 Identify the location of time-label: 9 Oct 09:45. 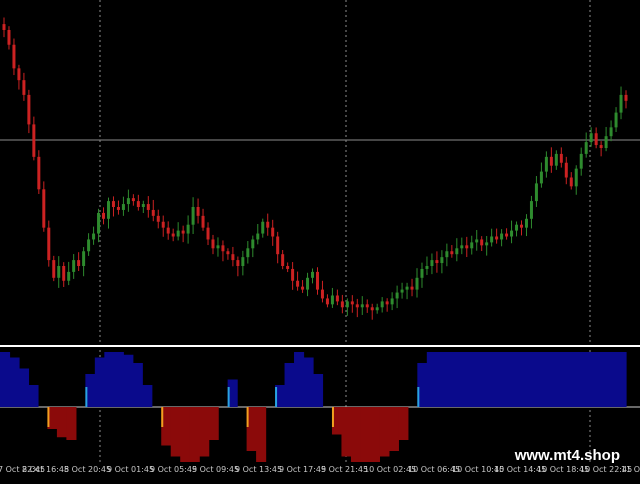
(216, 469).